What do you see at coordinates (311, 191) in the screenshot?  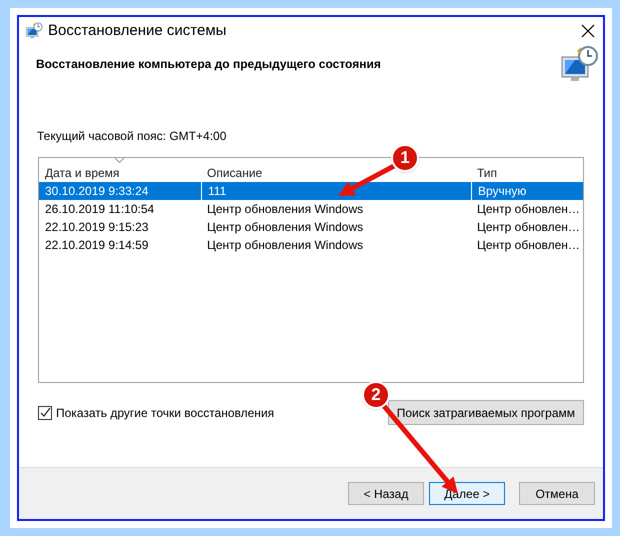 I see `restore-point-row: 30.10.2019 9:33:24 111 Вручную` at bounding box center [311, 191].